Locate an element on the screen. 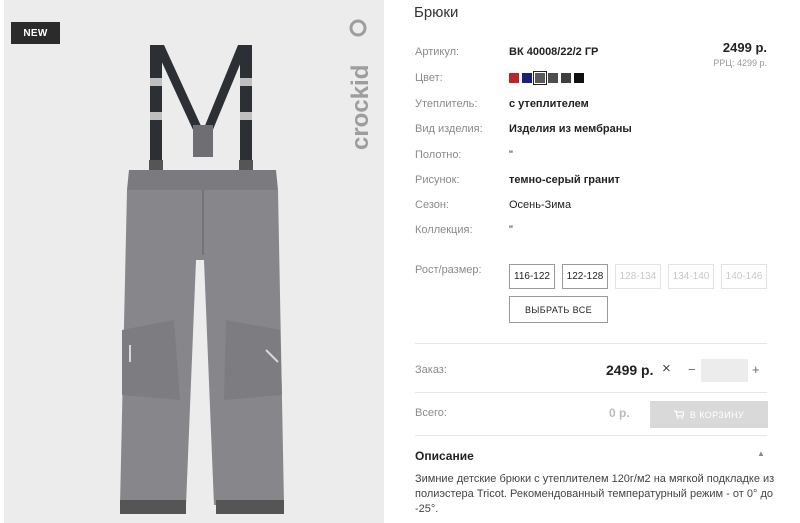 This screenshot has height=523, width=800. size-option: 134-140 is located at coordinates (691, 276).